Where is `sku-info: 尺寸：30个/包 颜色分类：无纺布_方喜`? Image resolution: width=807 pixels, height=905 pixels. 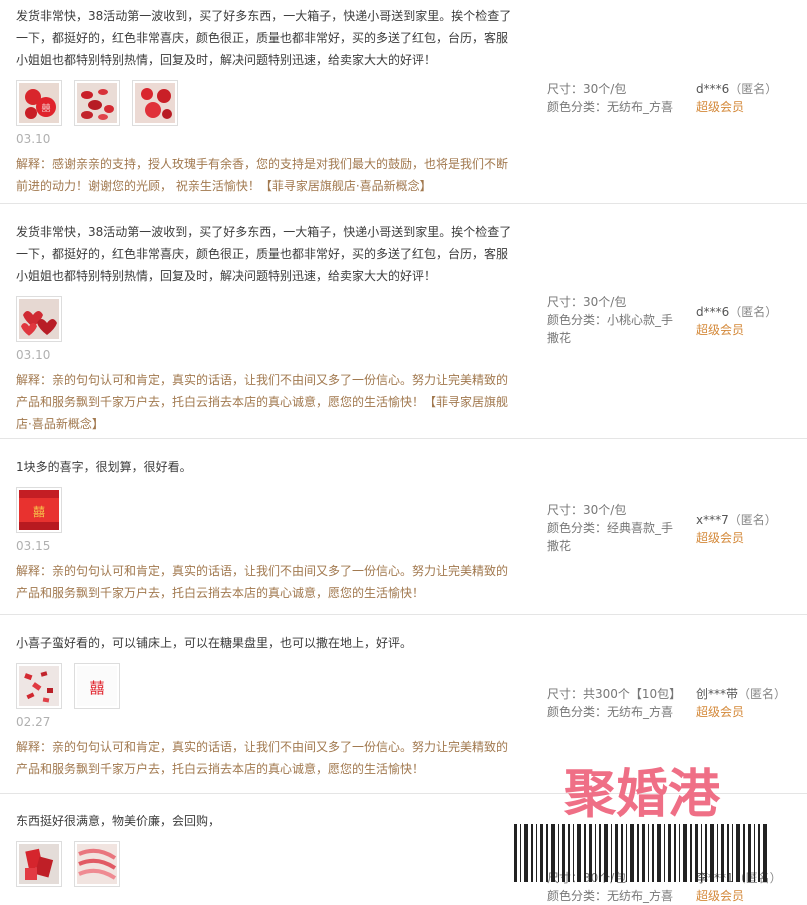 sku-info: 尺寸：30个/包 颜色分类：无纺布_方喜 is located at coordinates (614, 98).